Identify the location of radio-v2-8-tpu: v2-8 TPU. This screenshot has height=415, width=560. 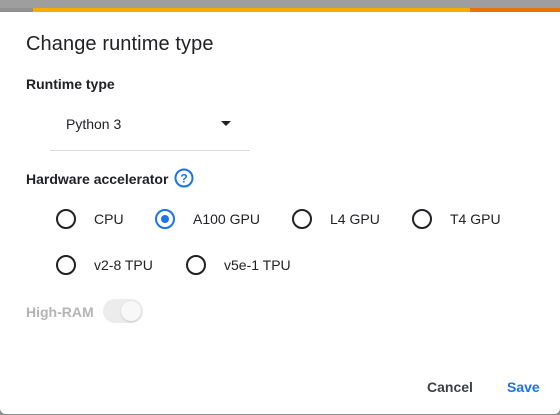
(104, 265).